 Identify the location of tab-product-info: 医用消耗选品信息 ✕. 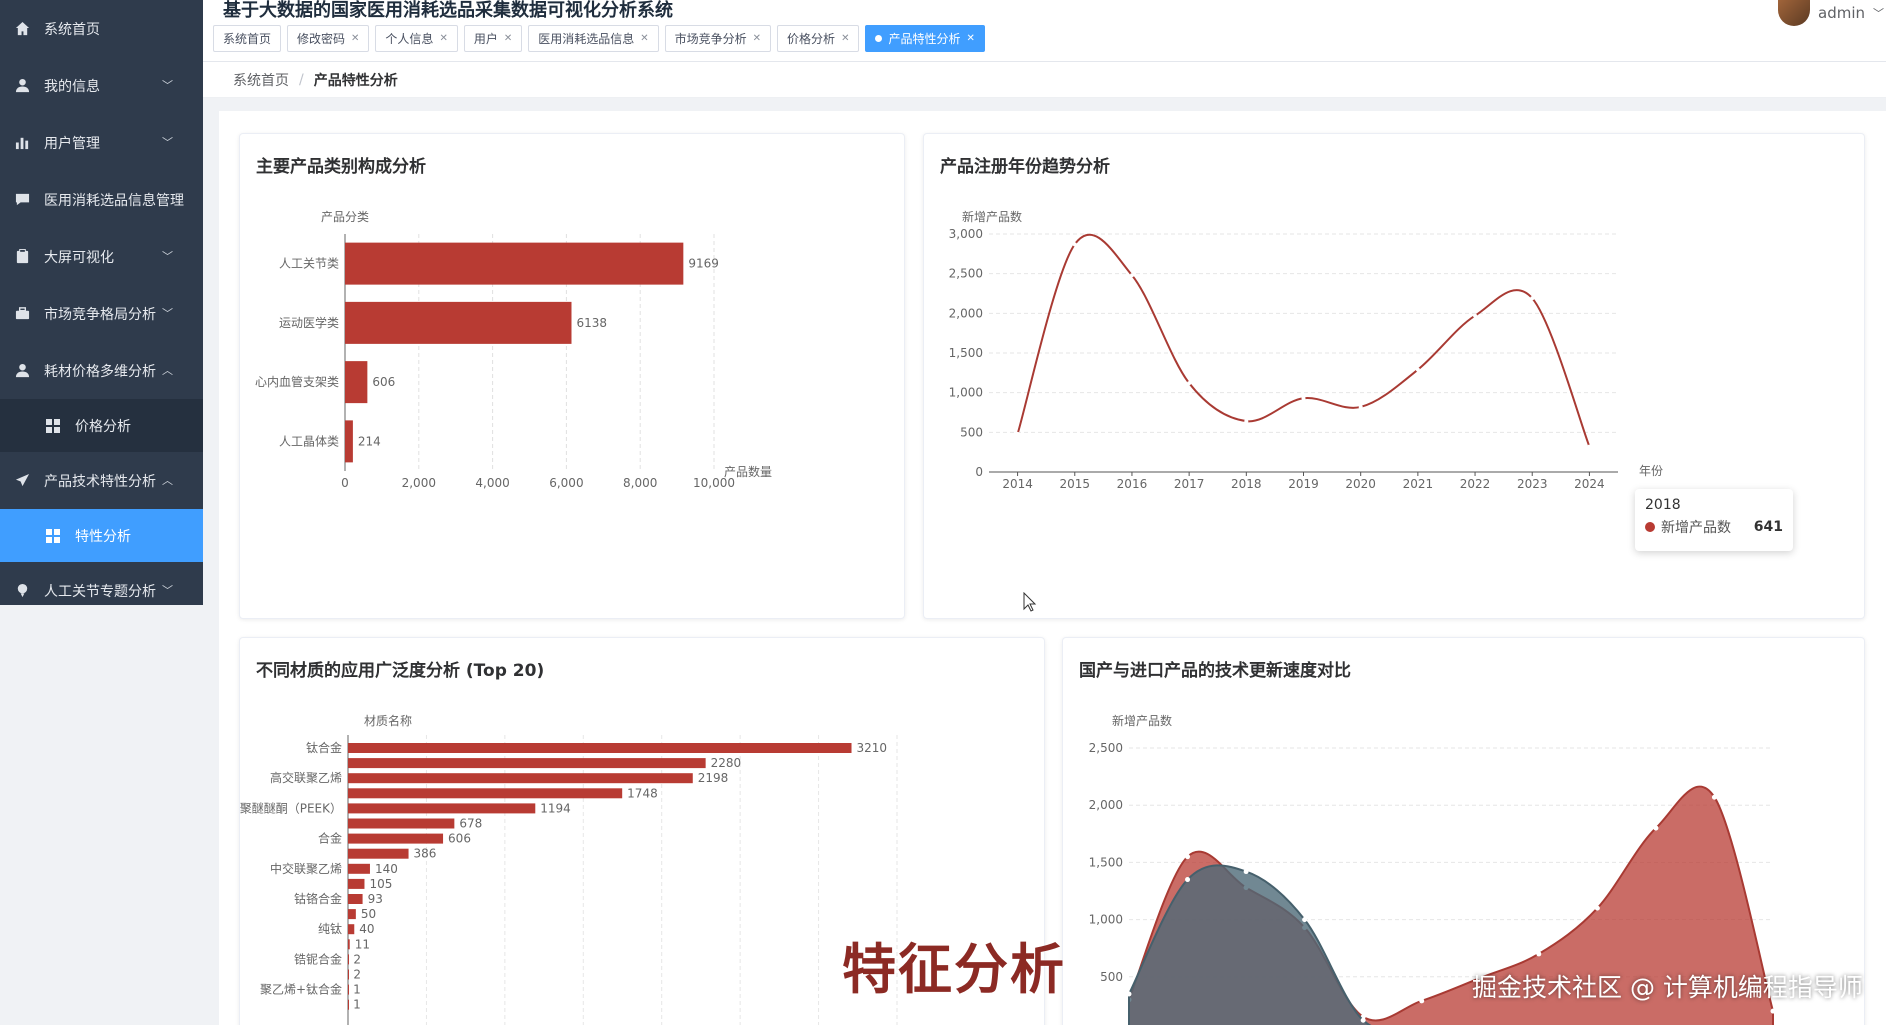
(593, 38).